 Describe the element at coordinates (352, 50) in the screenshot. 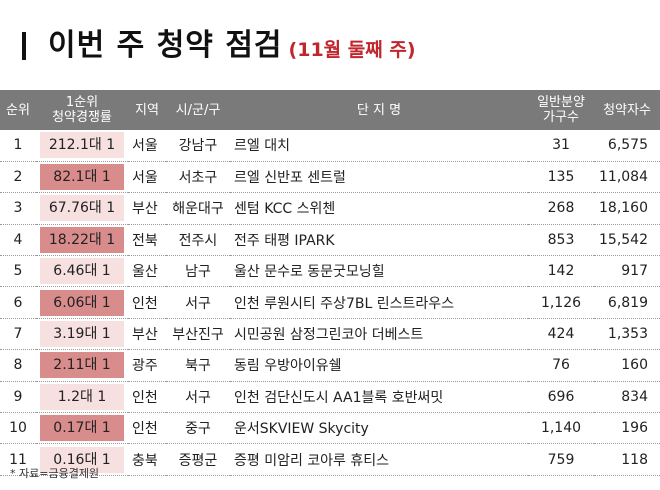

I see `page-subtitle: (11월 둘째 주)` at that location.